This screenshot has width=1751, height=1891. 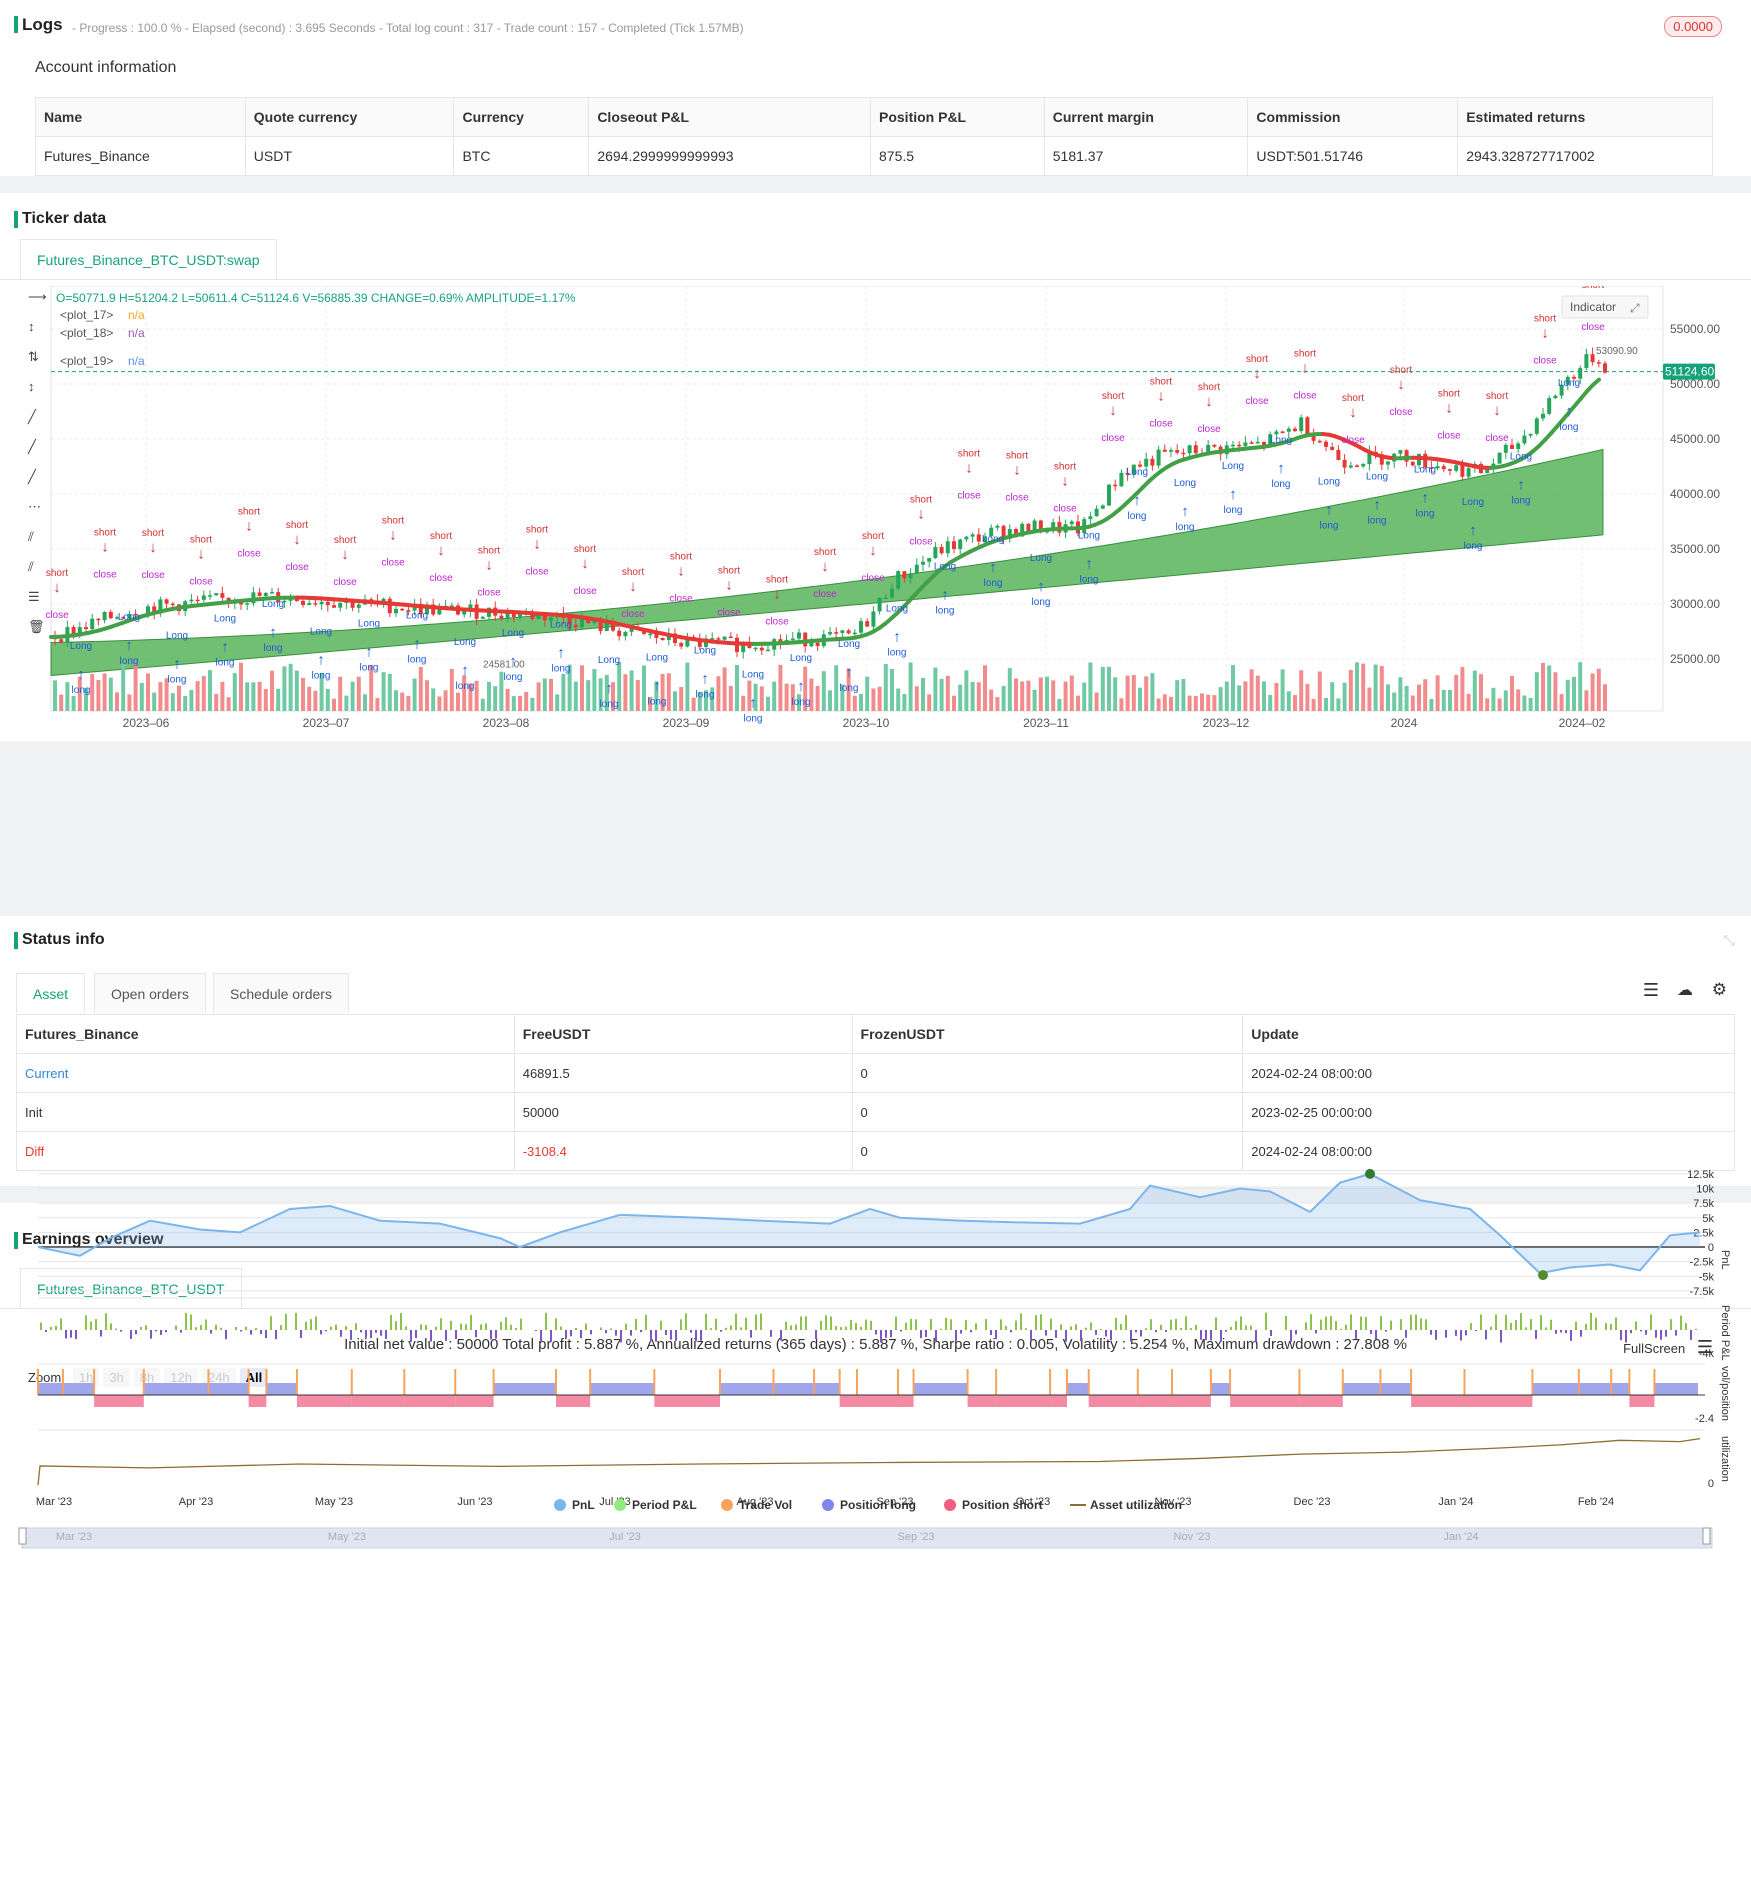 What do you see at coordinates (1695, 329) in the screenshot?
I see `y-tick-label: 55000.00` at bounding box center [1695, 329].